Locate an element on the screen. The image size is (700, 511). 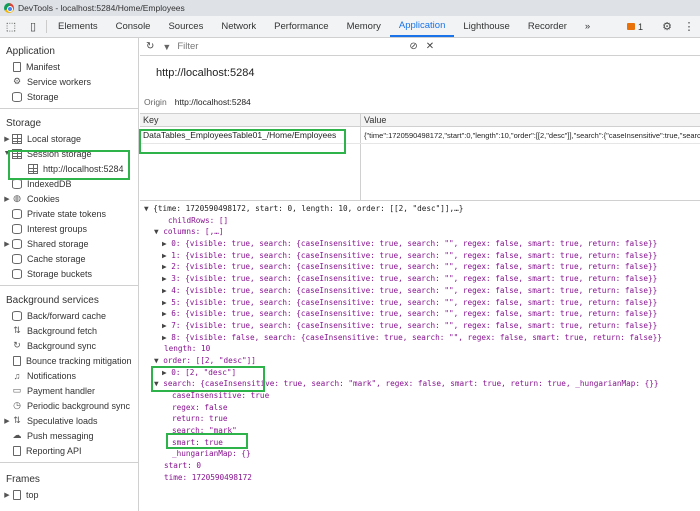
tab-console: Console is located at coordinates (133, 26).